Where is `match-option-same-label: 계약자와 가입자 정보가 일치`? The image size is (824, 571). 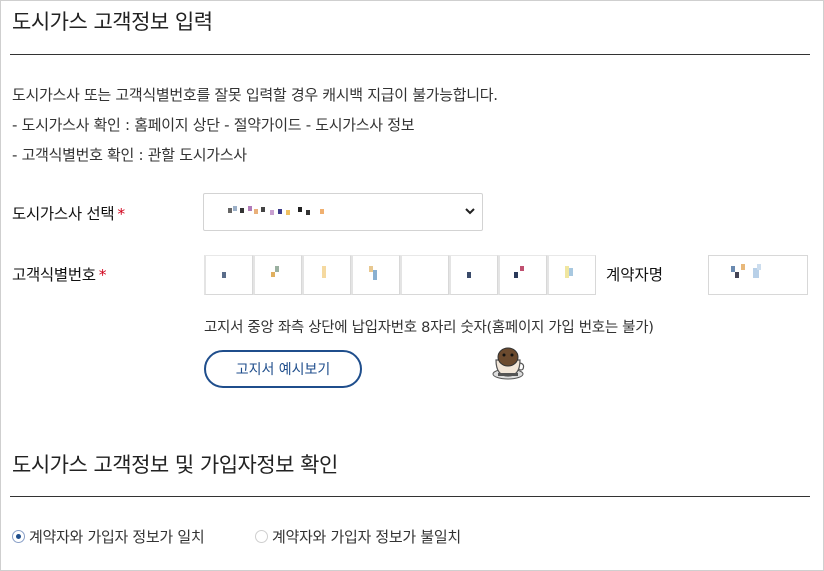 match-option-same-label: 계약자와 가입자 정보가 일치 is located at coordinates (117, 537).